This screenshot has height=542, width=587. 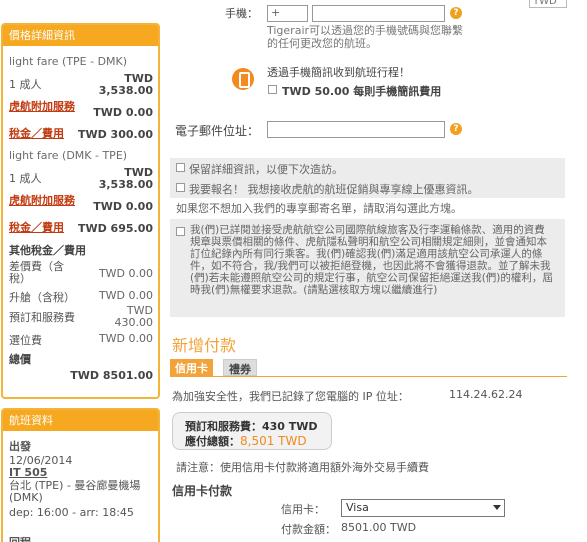 I want to click on total-value-row: TWD 8501.00, so click(x=81, y=376).